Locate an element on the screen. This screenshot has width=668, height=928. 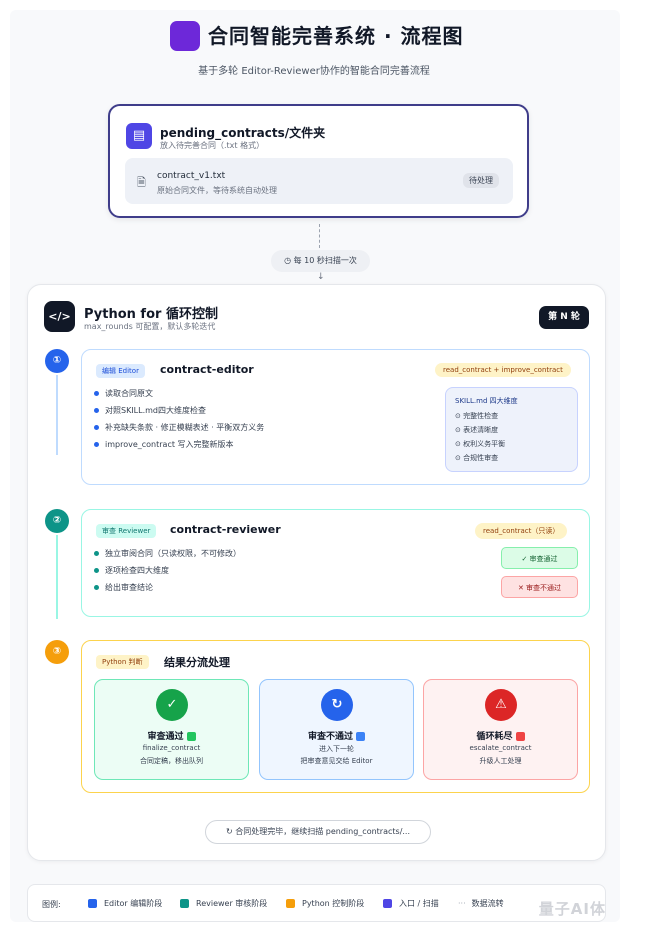
outcome-title: 审查不通过 is located at coordinates (336, 735).